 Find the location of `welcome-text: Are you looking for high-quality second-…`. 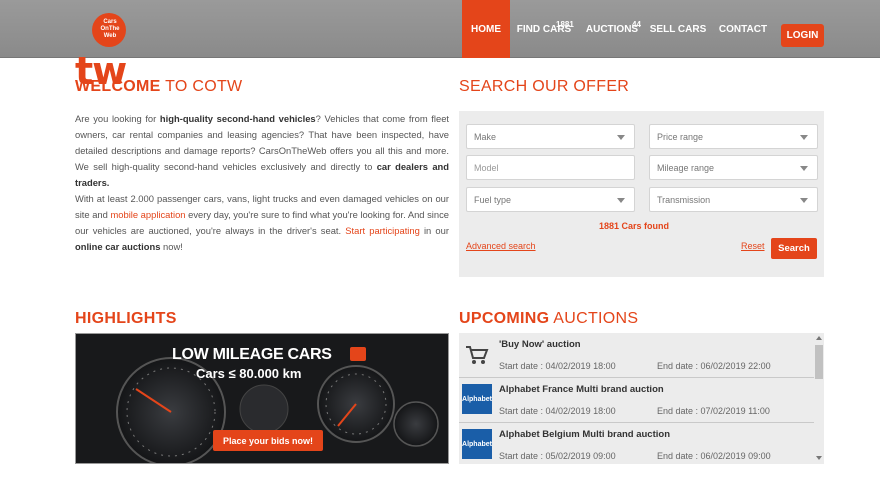

welcome-text: Are you looking for high-quality second-… is located at coordinates (262, 182).